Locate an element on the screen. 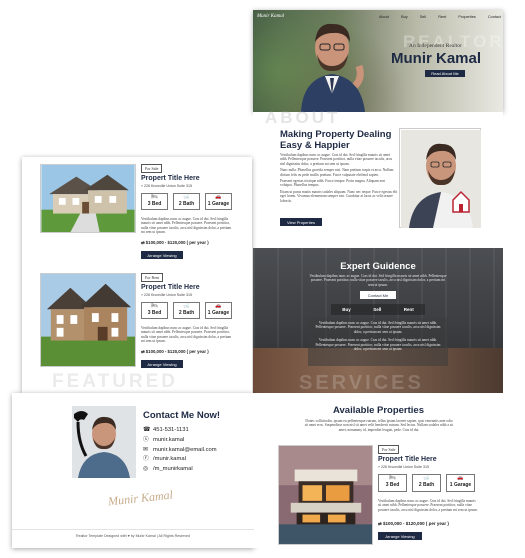 This screenshot has height=558, width=525. logo: Munir Kamal is located at coordinates (270, 16).